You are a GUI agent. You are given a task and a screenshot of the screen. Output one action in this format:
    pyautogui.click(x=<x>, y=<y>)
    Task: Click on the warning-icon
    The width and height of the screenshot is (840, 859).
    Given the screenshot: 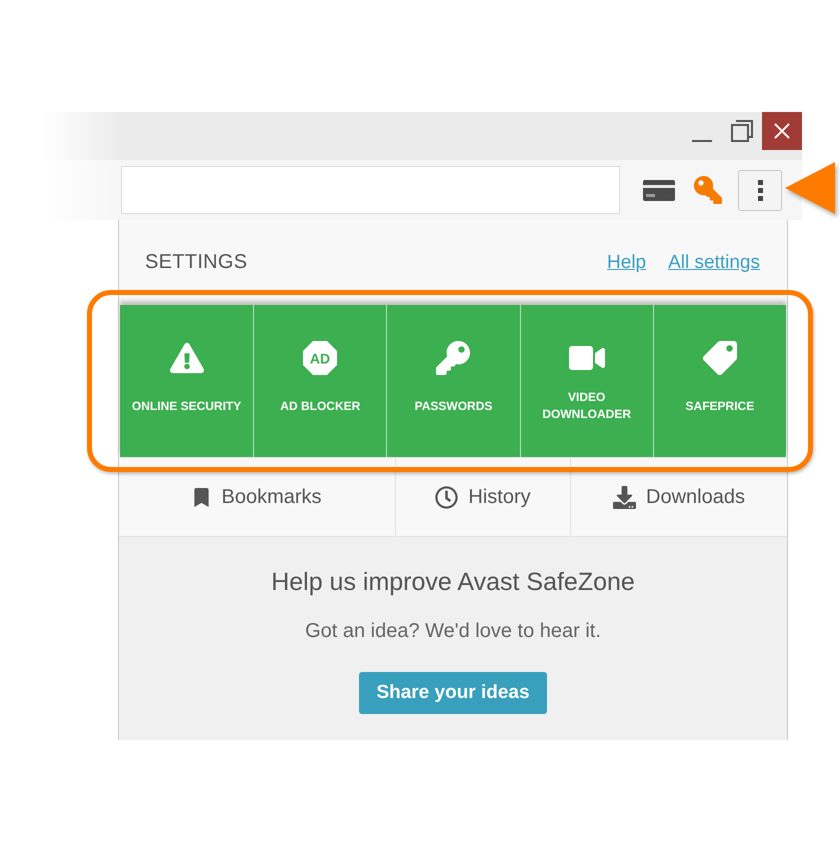 What is the action you would take?
    pyautogui.click(x=187, y=358)
    